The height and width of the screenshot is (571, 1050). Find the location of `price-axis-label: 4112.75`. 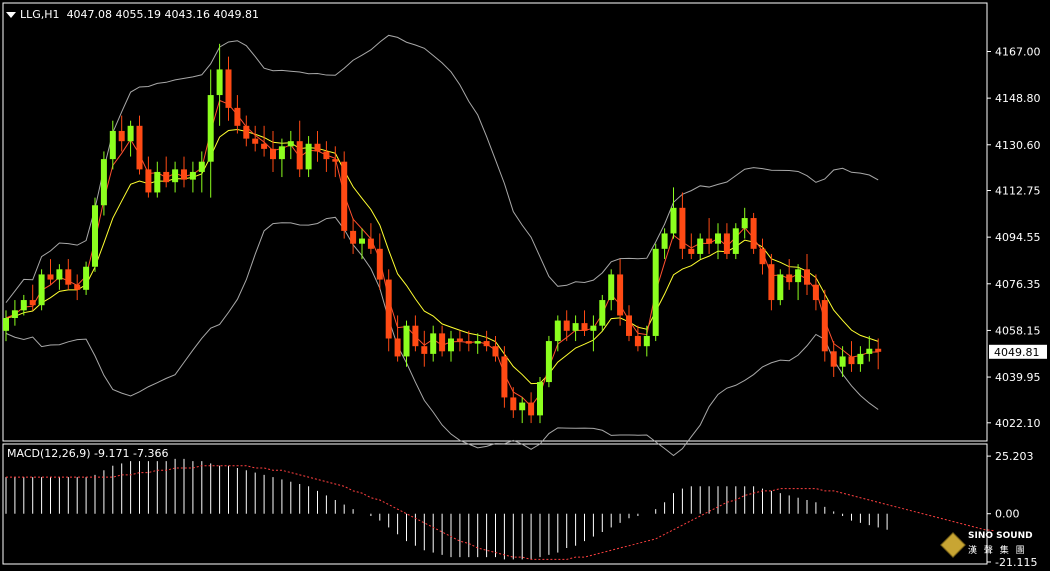

price-axis-label: 4112.75 is located at coordinates (1018, 191).